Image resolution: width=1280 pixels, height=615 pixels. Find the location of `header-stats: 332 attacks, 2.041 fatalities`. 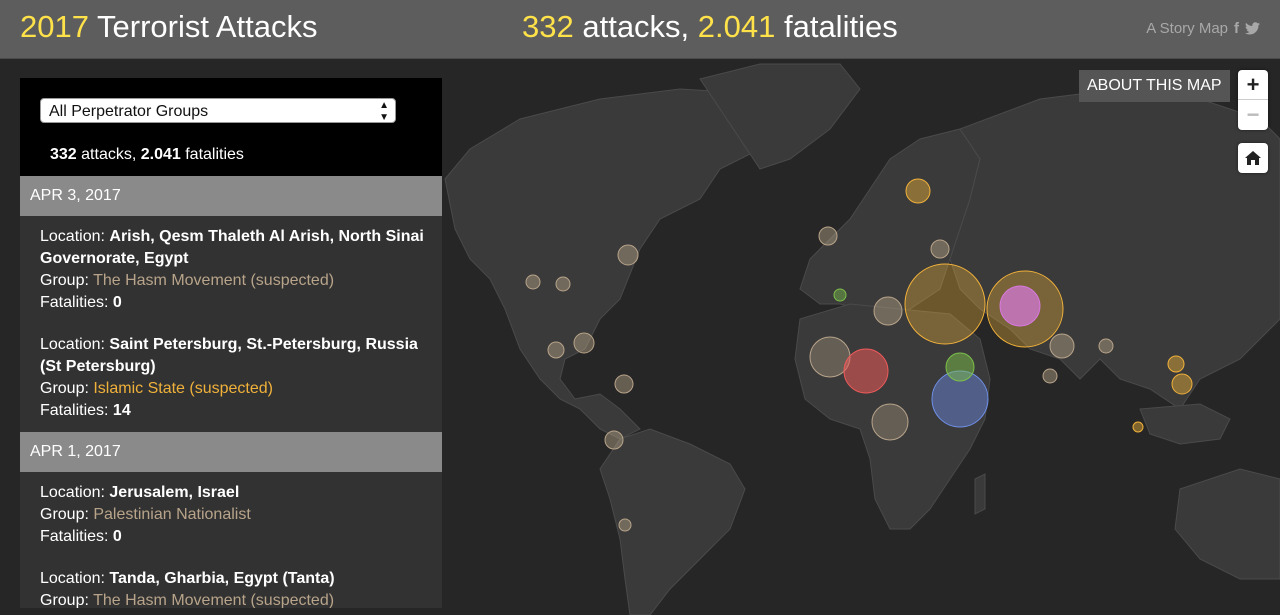

header-stats: 332 attacks, 2.041 fatalities is located at coordinates (710, 27).